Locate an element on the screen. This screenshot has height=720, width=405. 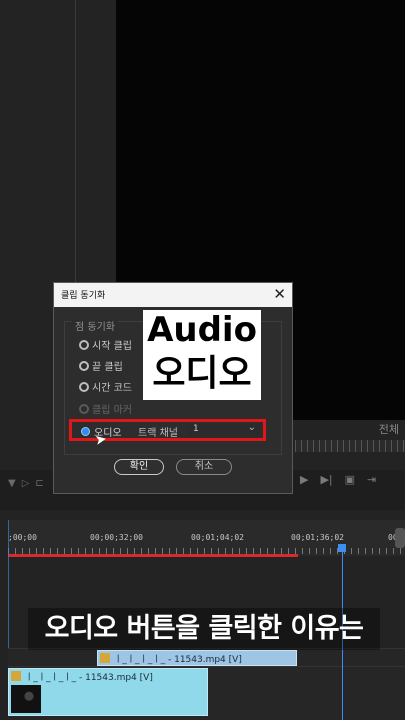
radio-start-clip: 시작 클립 is located at coordinates (105, 344).